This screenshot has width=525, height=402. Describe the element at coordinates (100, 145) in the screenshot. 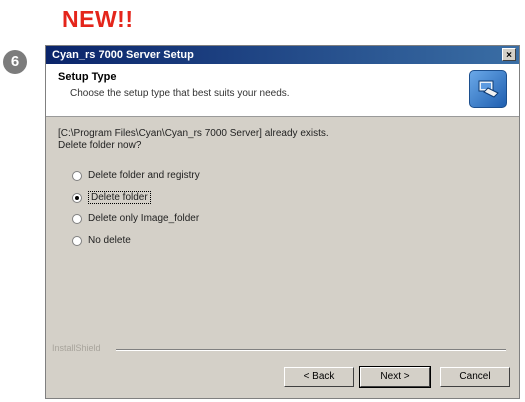

I see `message-line-2: Delete folder now?` at that location.